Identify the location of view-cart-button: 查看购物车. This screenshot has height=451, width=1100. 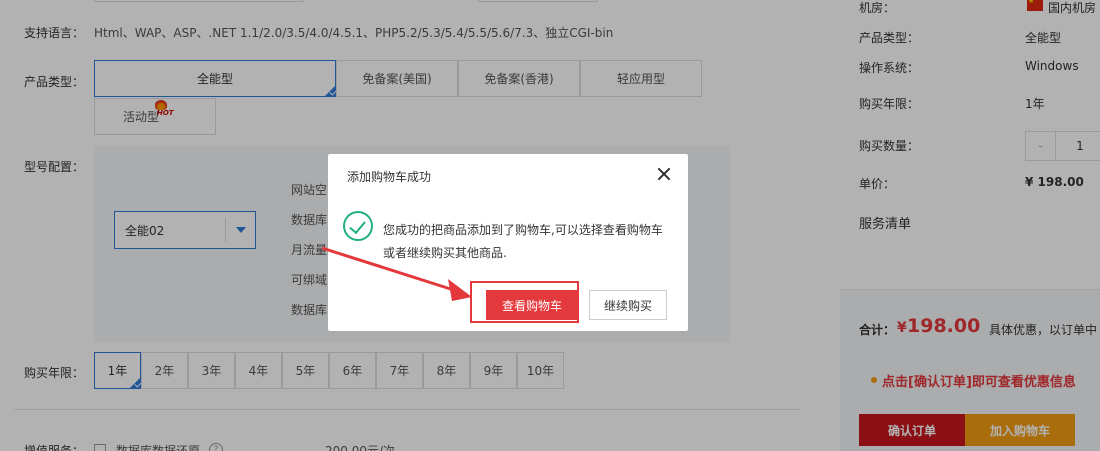
(532, 305).